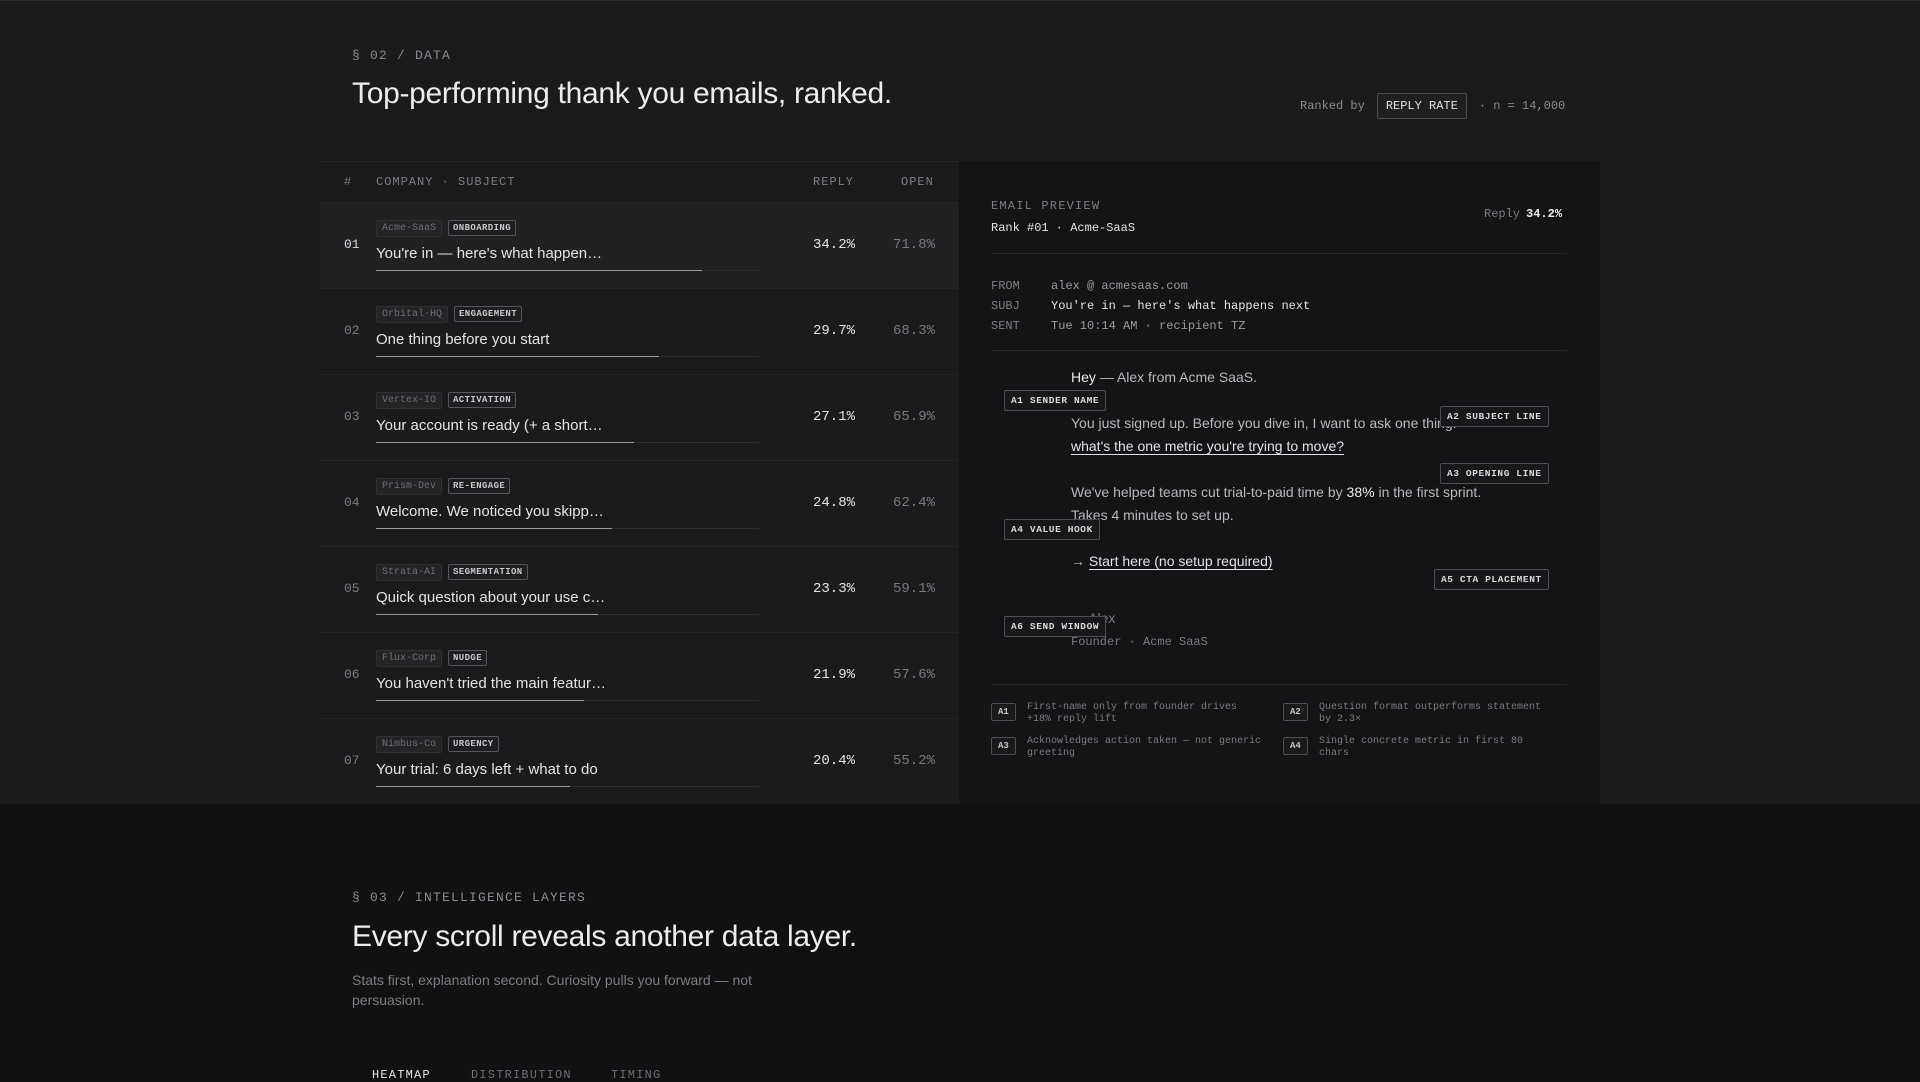 This screenshot has height=1082, width=1920. I want to click on greeting-rest: — Alex from Acme SaaS., so click(1176, 377).